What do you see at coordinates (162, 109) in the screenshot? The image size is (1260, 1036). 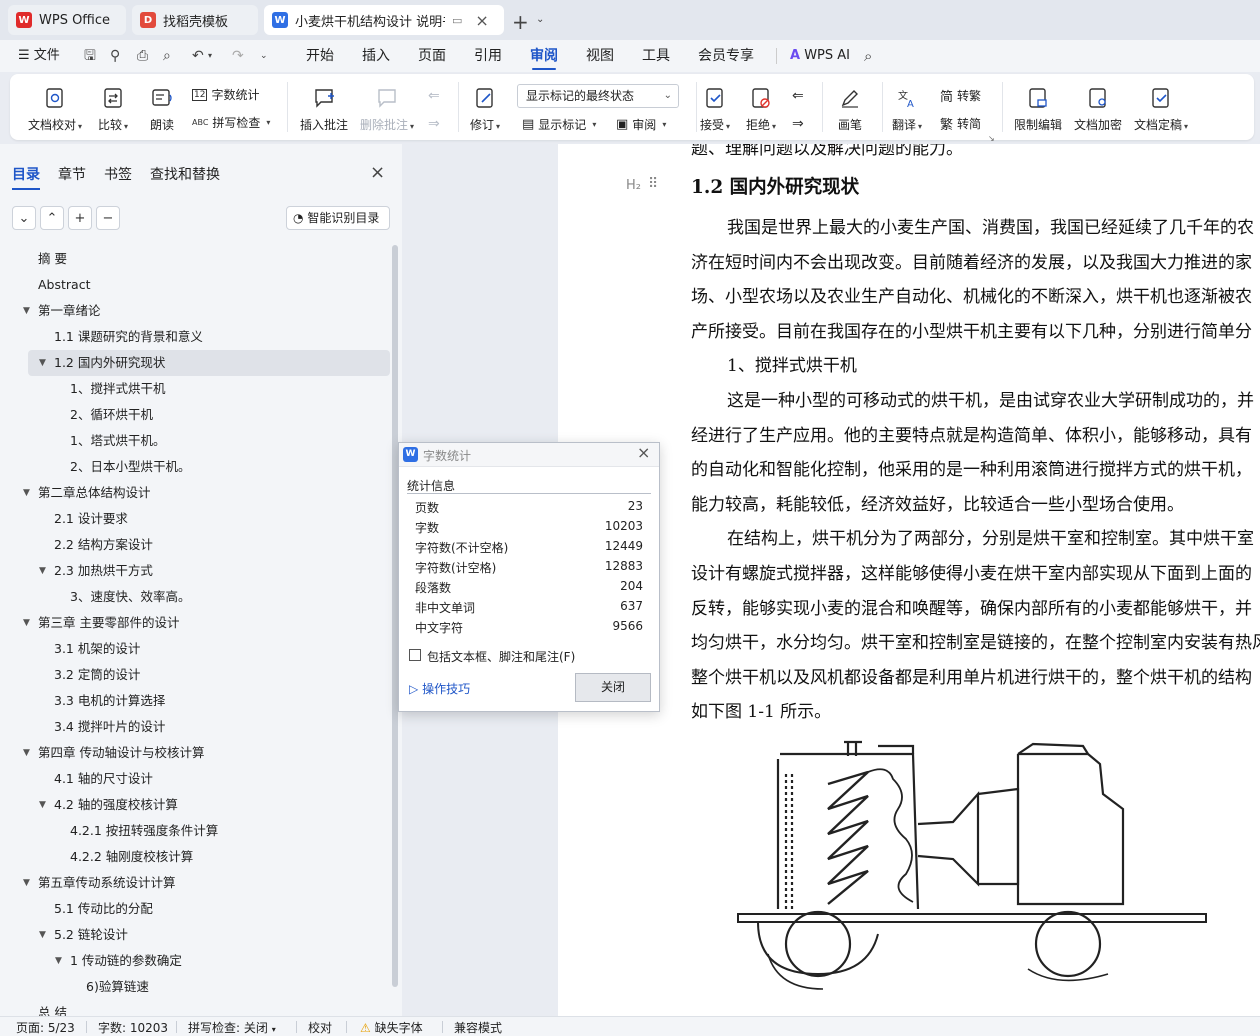 I see `read-aloud-button: 朗读` at bounding box center [162, 109].